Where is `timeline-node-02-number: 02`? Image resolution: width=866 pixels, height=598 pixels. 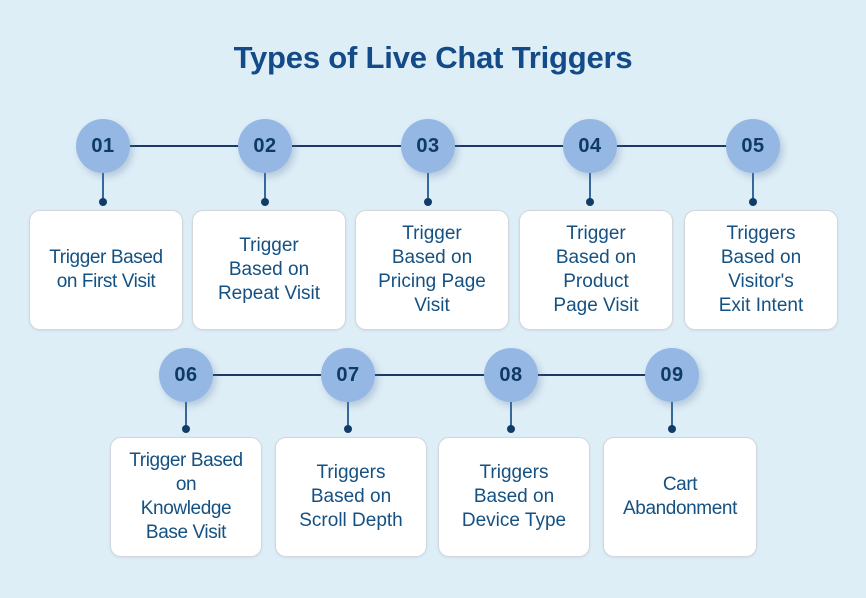
timeline-node-02-number: 02 is located at coordinates (265, 146).